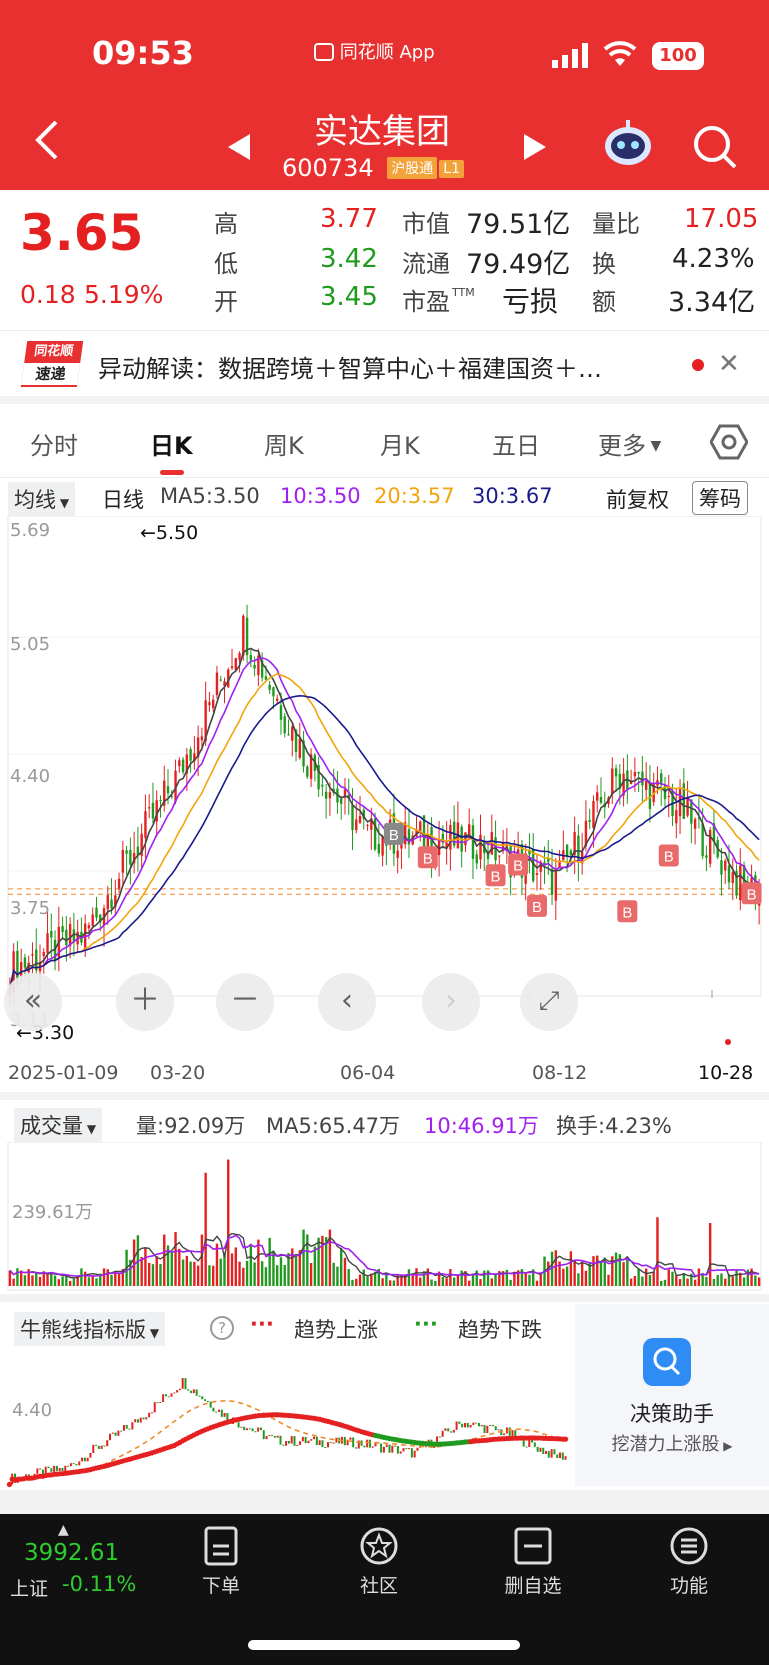  What do you see at coordinates (629, 443) in the screenshot?
I see `tab-more: 更多 ▼` at bounding box center [629, 443].